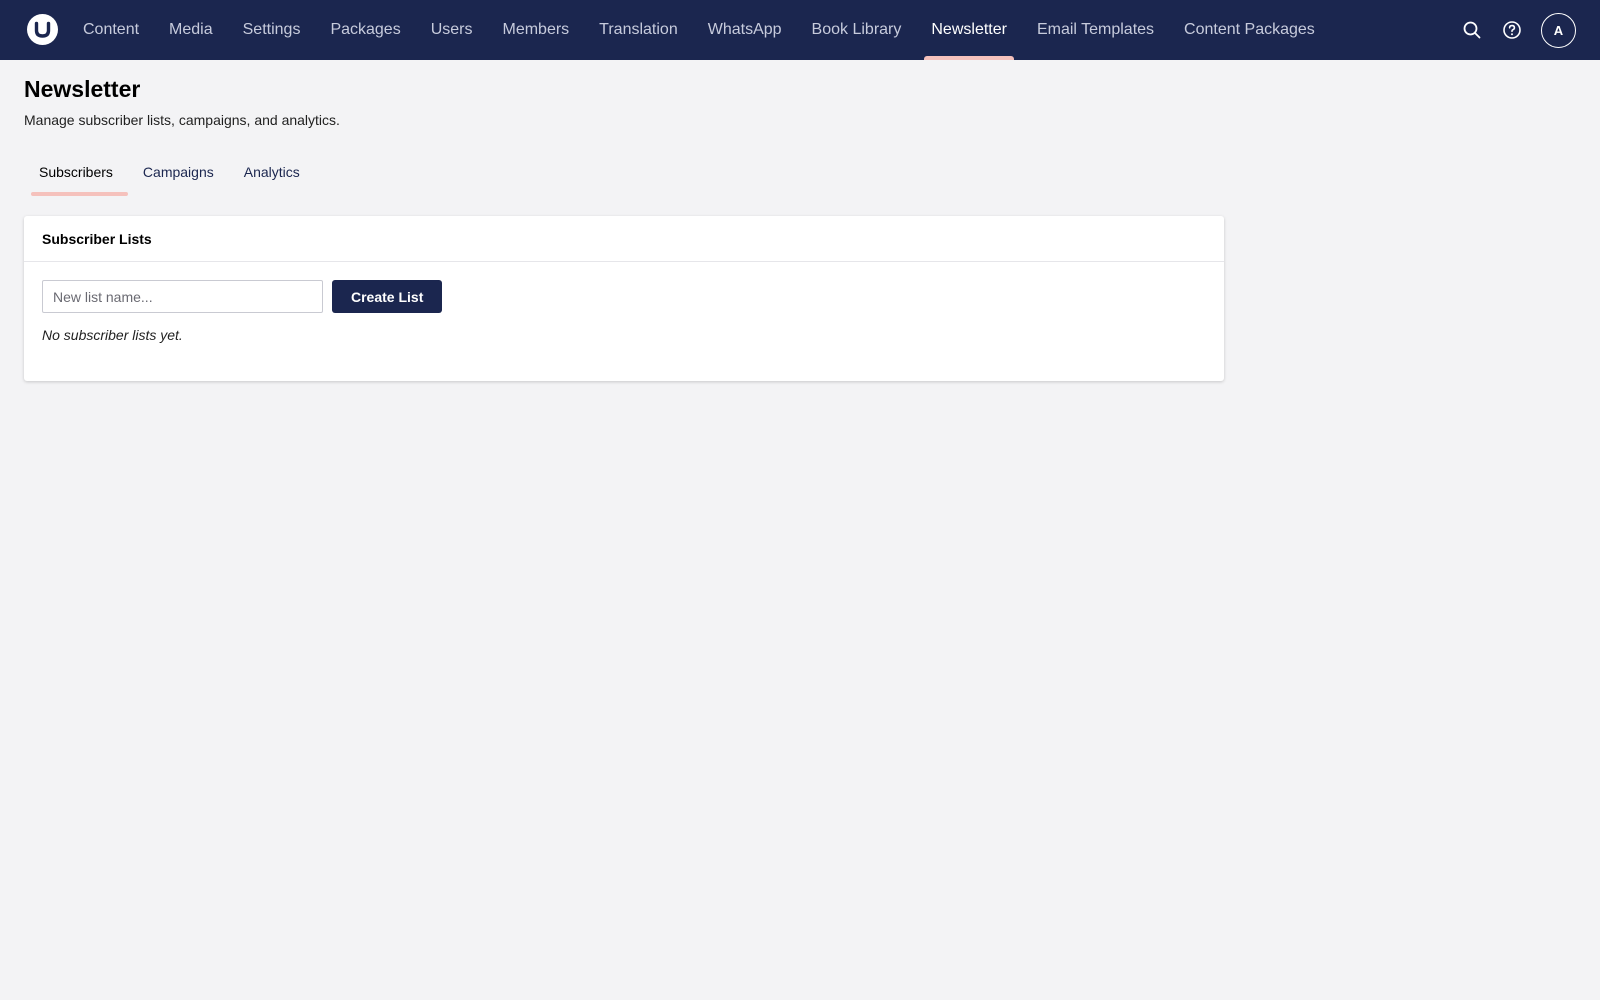 The width and height of the screenshot is (1600, 1000). I want to click on card-body: Create List No subscriber lists yet., so click(624, 311).